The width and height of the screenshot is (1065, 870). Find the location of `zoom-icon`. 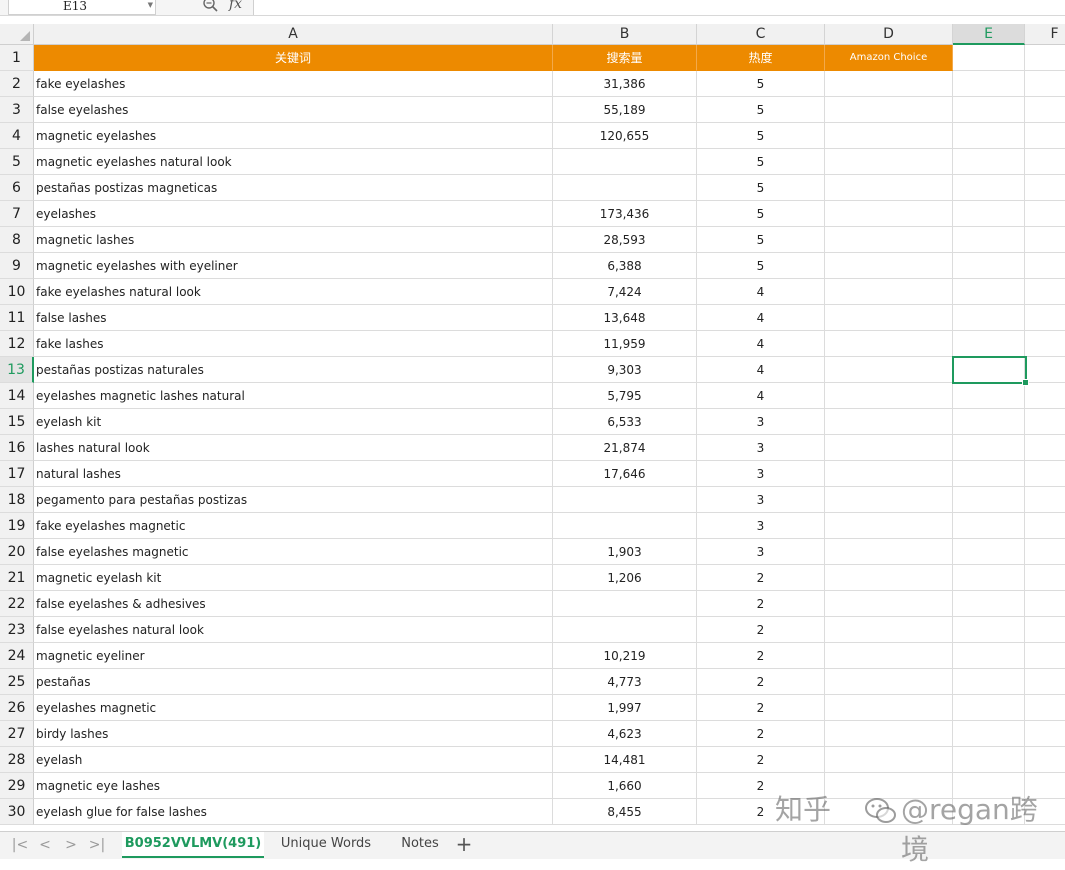

zoom-icon is located at coordinates (211, 6).